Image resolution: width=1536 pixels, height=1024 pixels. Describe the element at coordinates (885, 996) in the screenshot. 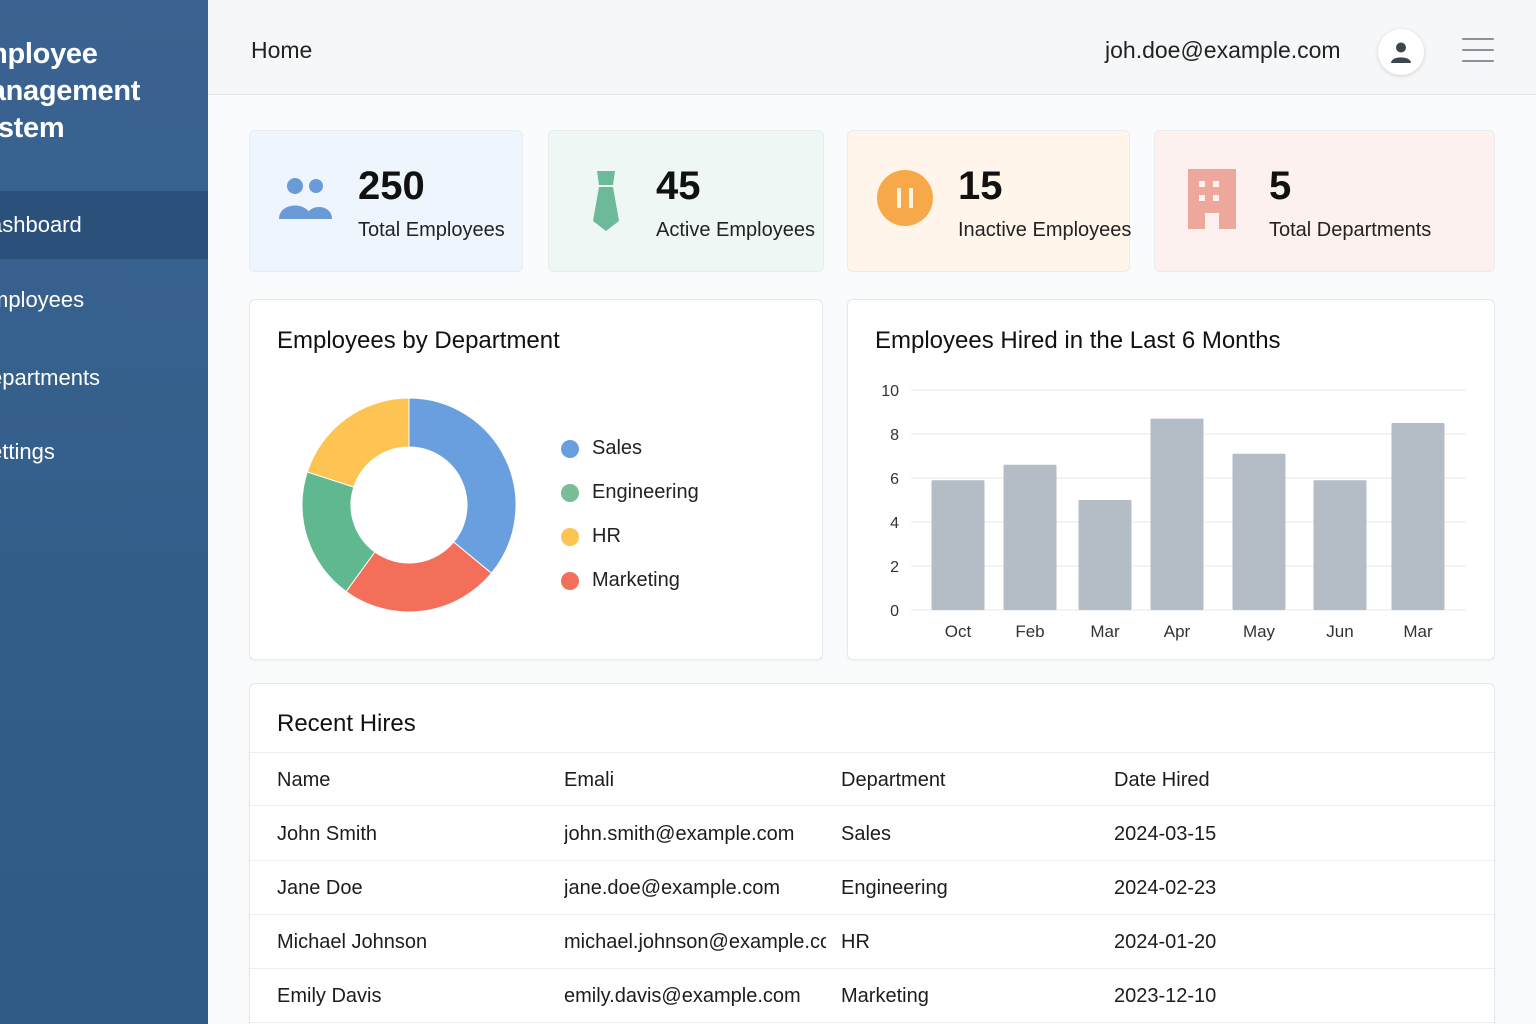

I see `cell-department: Marketing` at that location.